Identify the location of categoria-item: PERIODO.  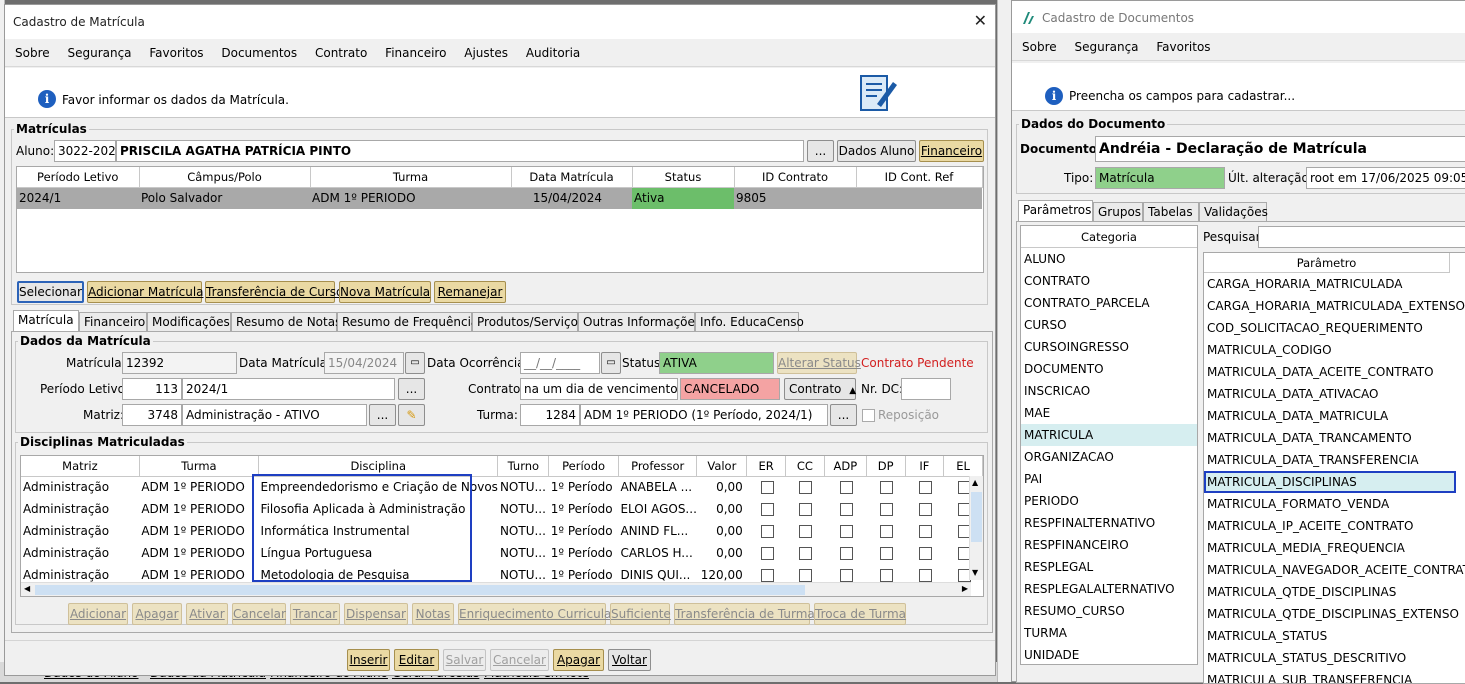
(1109, 501).